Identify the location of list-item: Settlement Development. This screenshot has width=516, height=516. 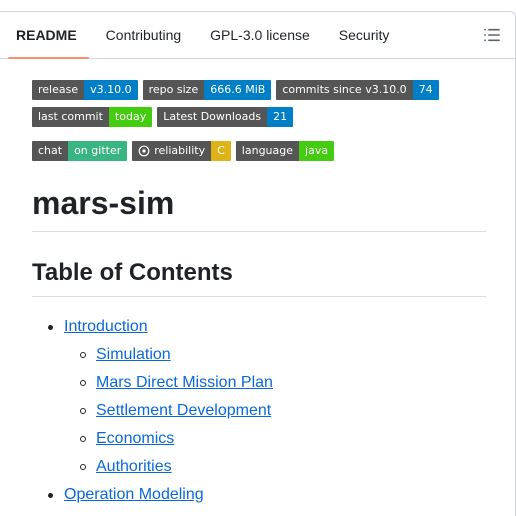
(275, 411).